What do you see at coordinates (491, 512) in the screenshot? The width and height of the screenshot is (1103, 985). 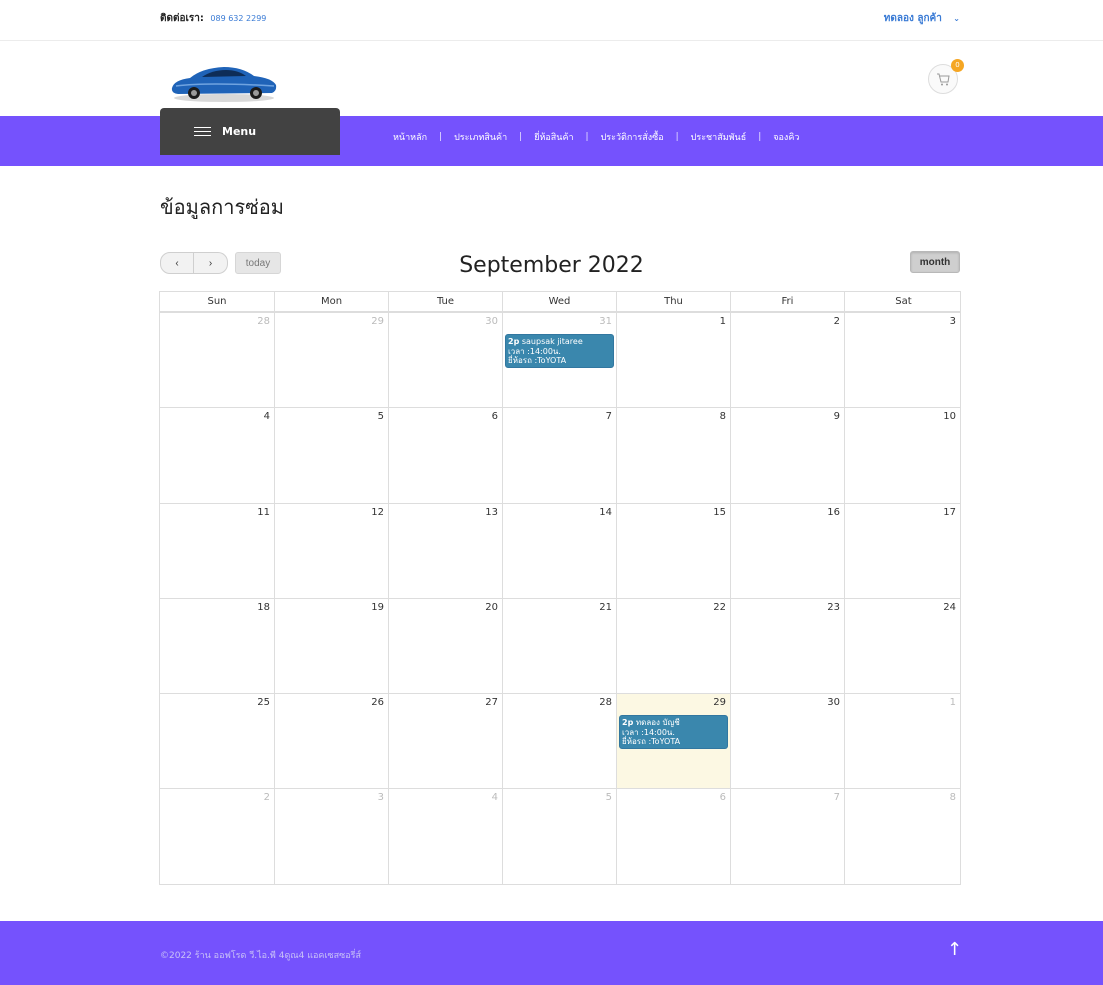 I see `day-number: 13` at bounding box center [491, 512].